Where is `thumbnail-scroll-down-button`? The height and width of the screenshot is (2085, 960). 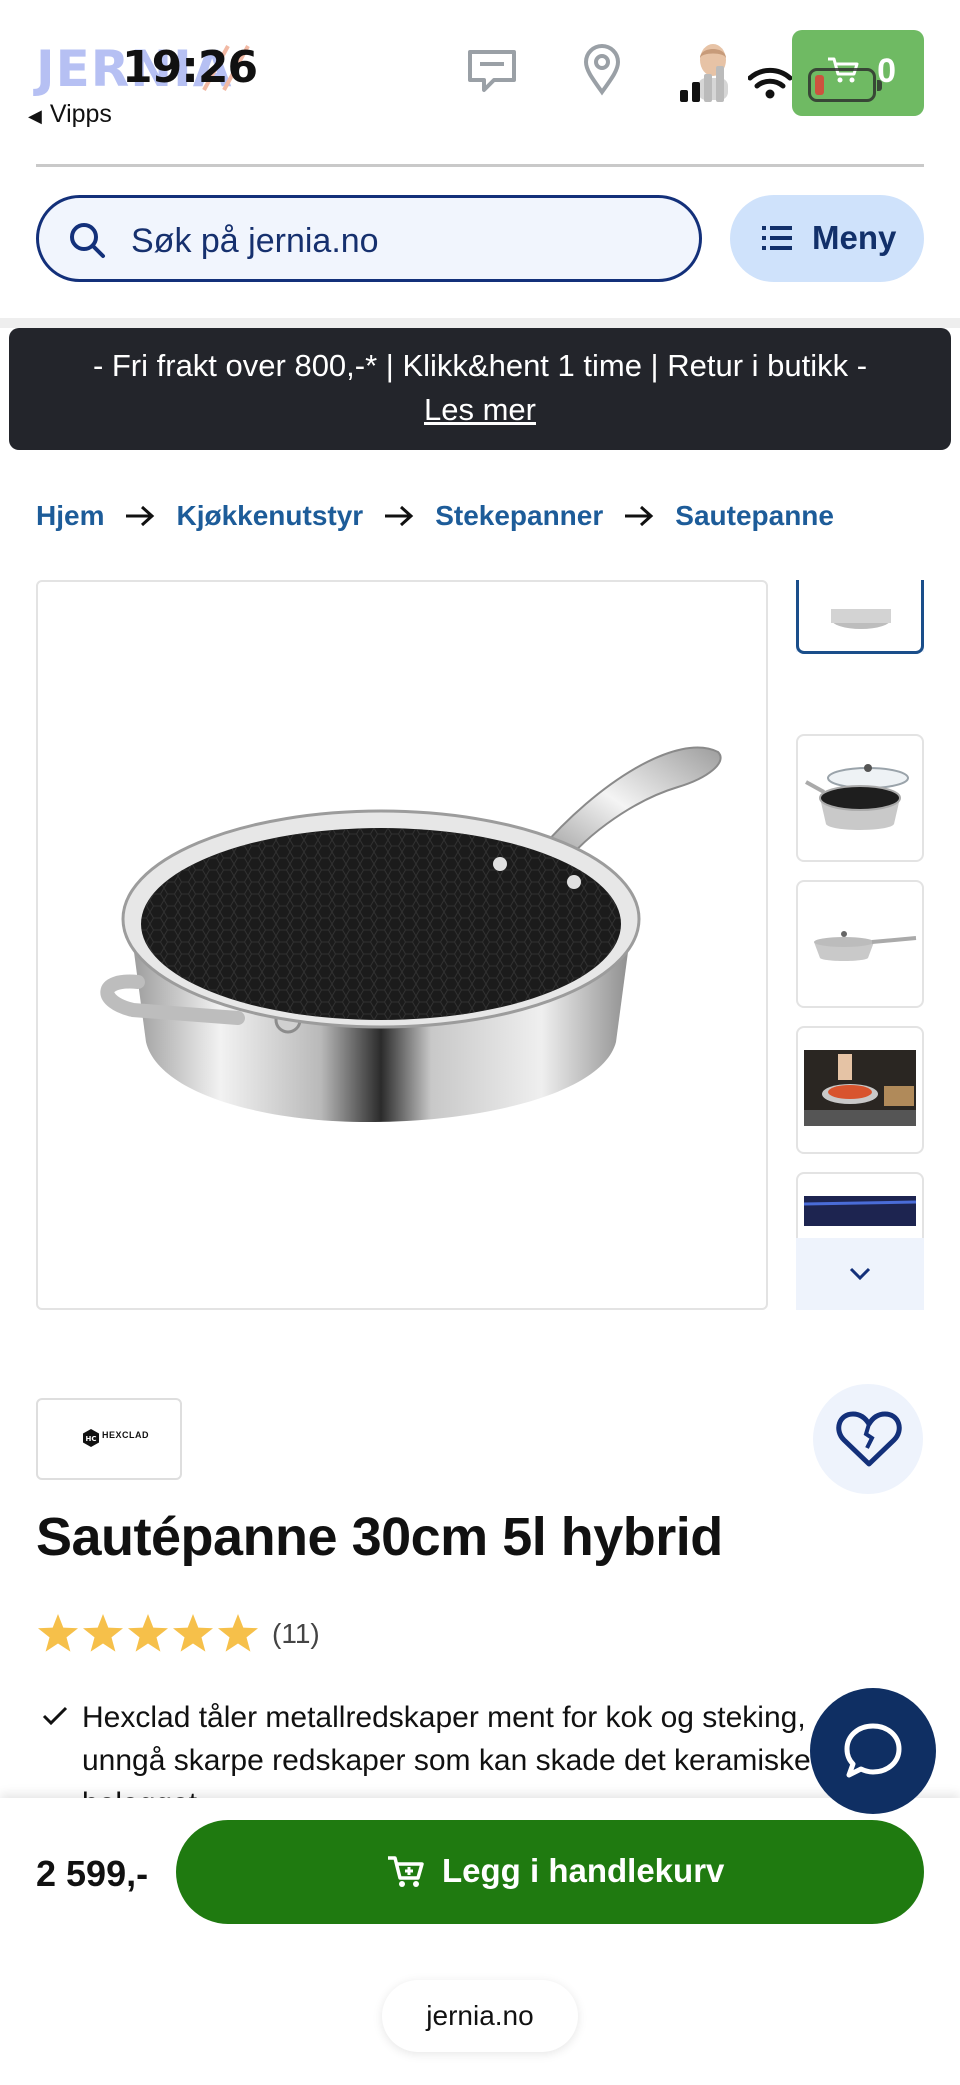 thumbnail-scroll-down-button is located at coordinates (860, 1274).